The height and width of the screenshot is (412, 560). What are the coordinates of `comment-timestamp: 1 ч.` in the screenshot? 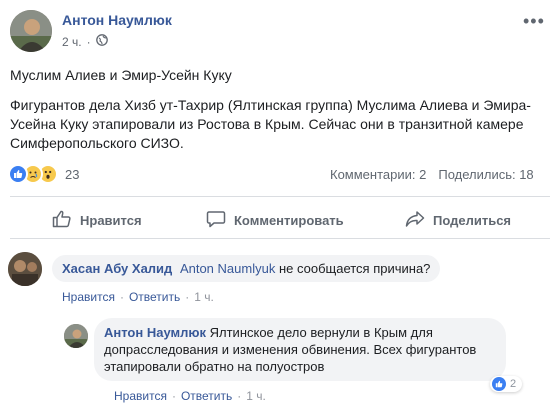 It's located at (204, 297).